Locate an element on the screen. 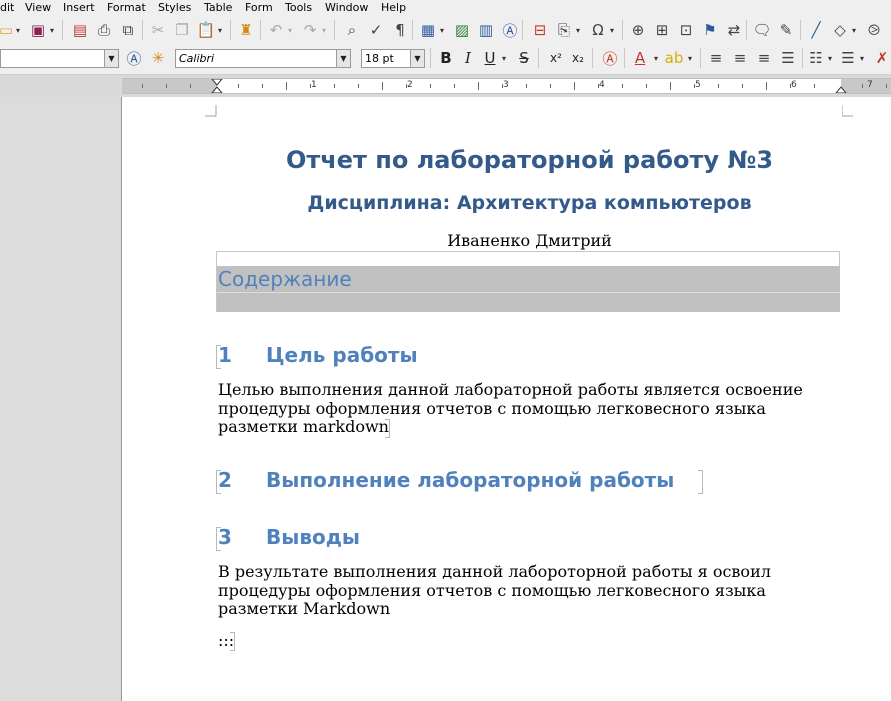  clear-formatting-icon: Ⓐ is located at coordinates (610, 58).